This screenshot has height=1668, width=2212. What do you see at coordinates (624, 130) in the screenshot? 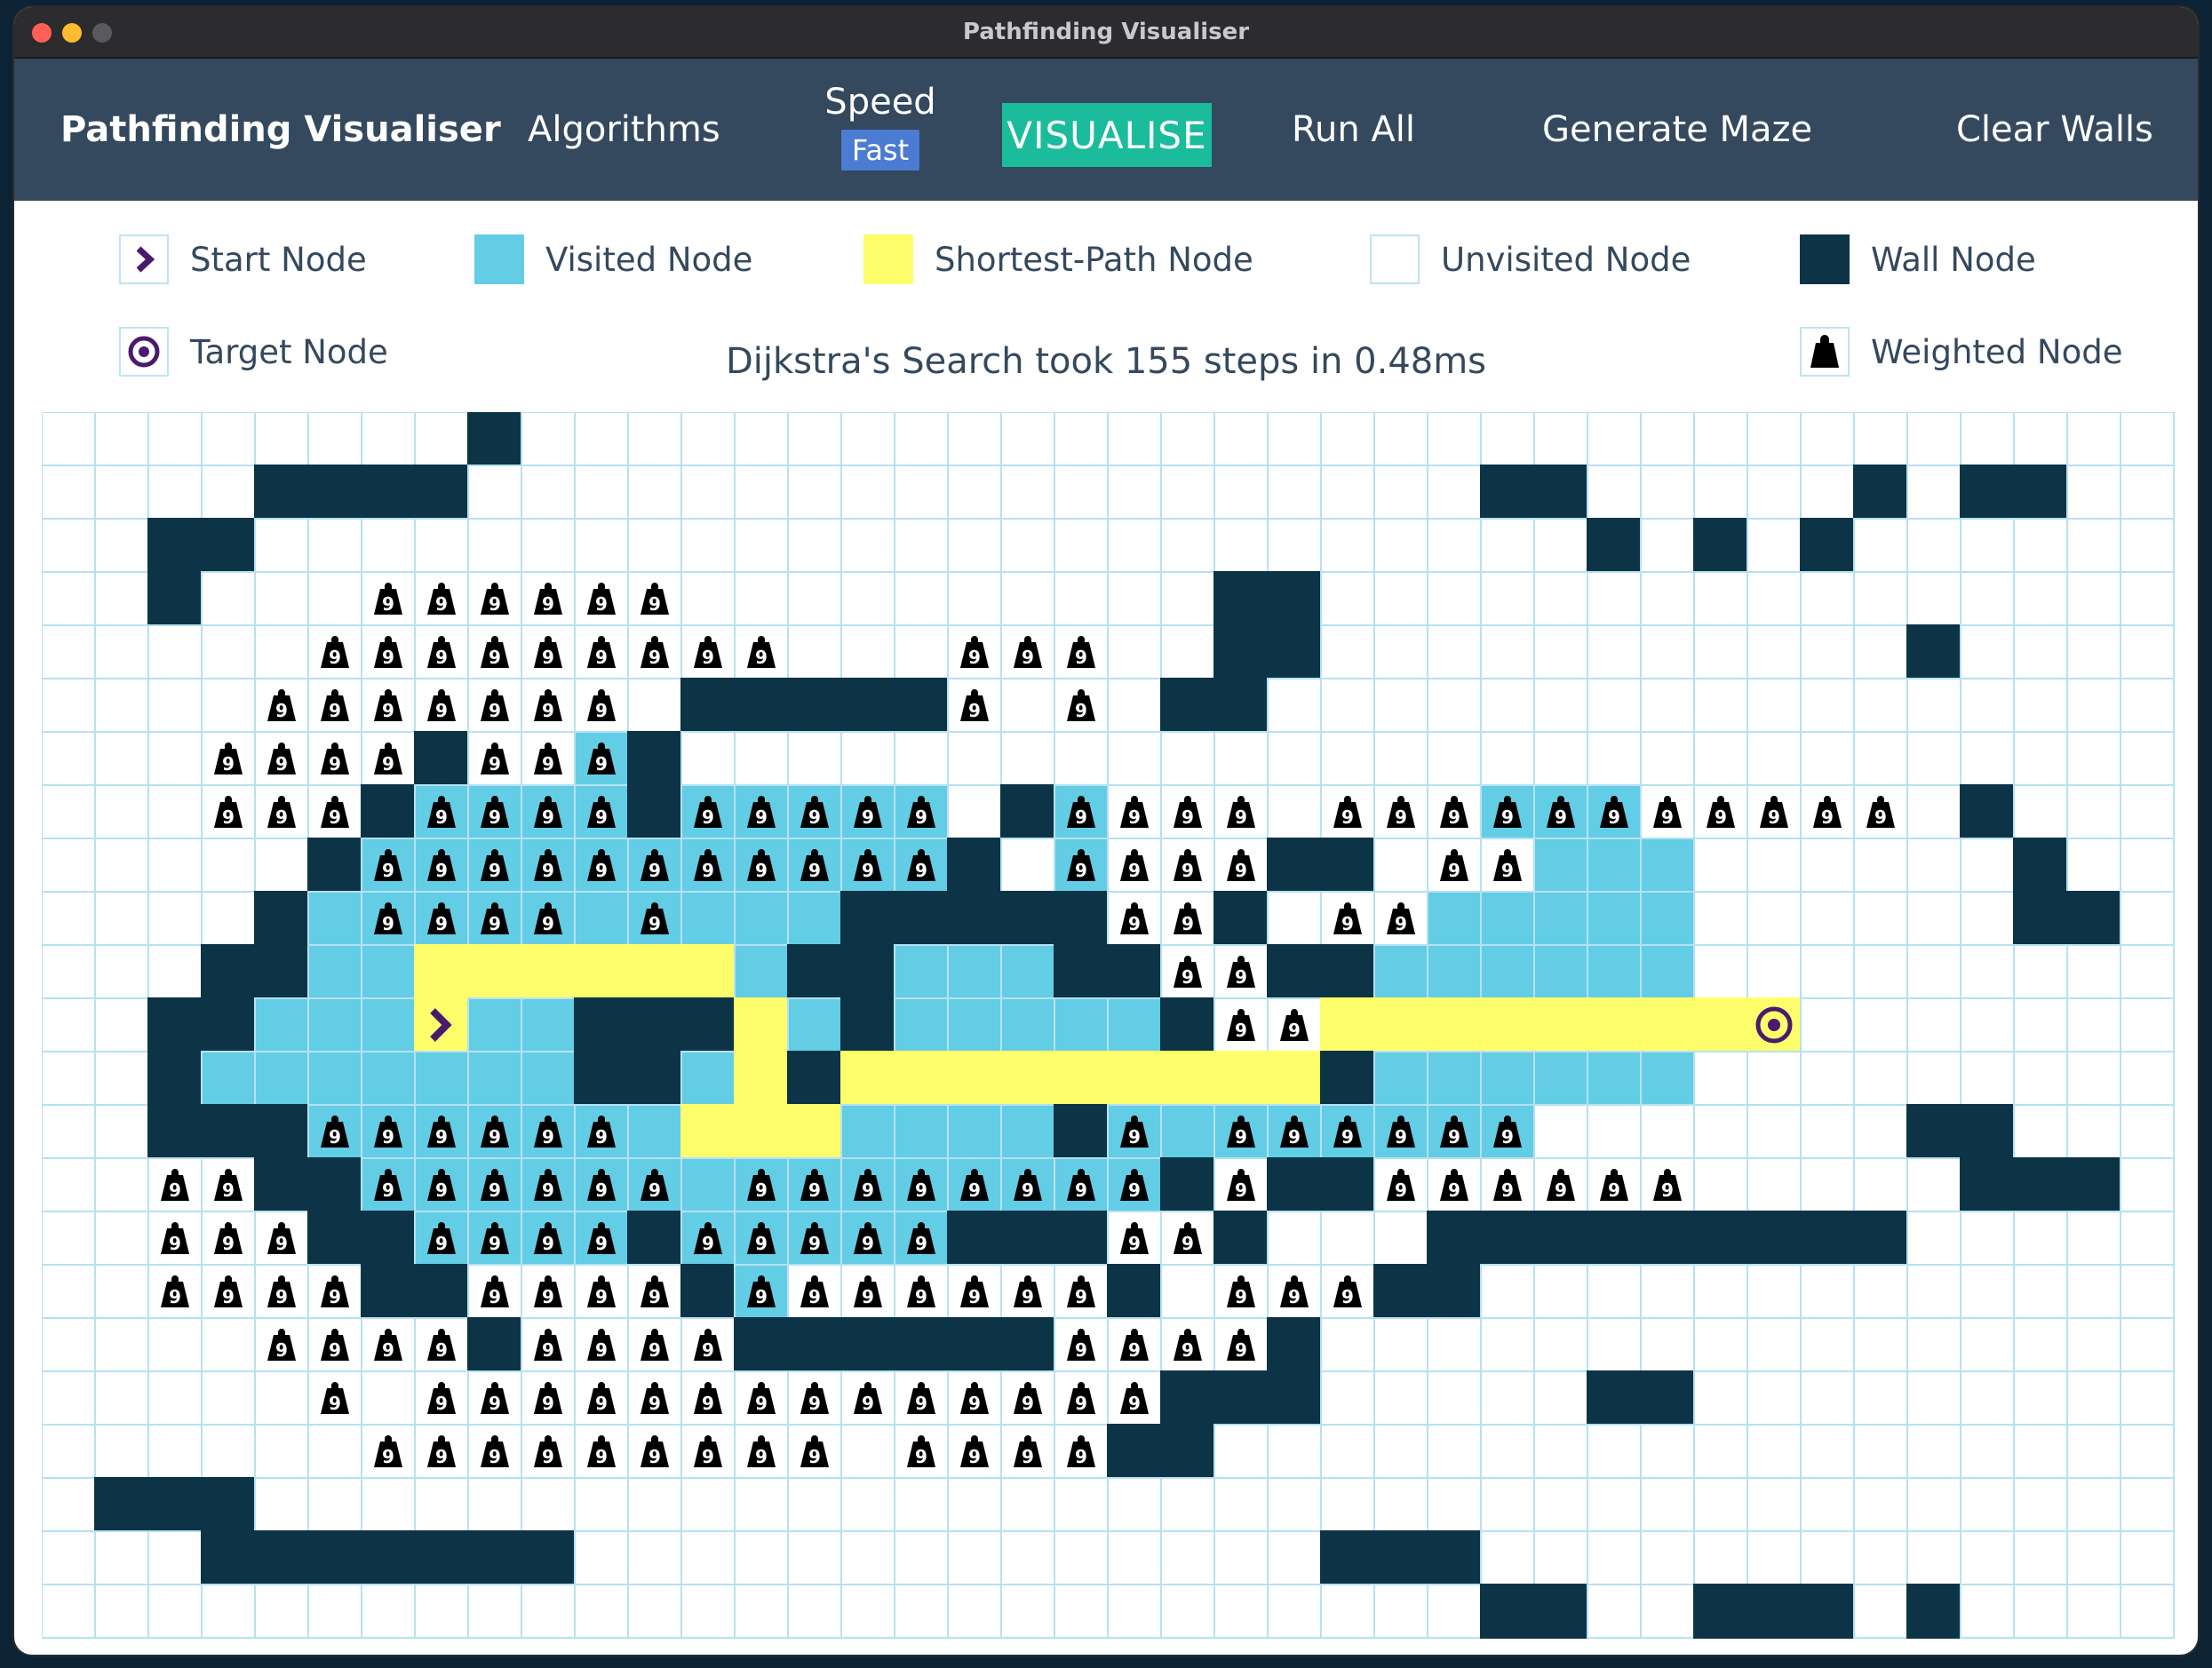
I see `algorithms-menu: Algorithms` at bounding box center [624, 130].